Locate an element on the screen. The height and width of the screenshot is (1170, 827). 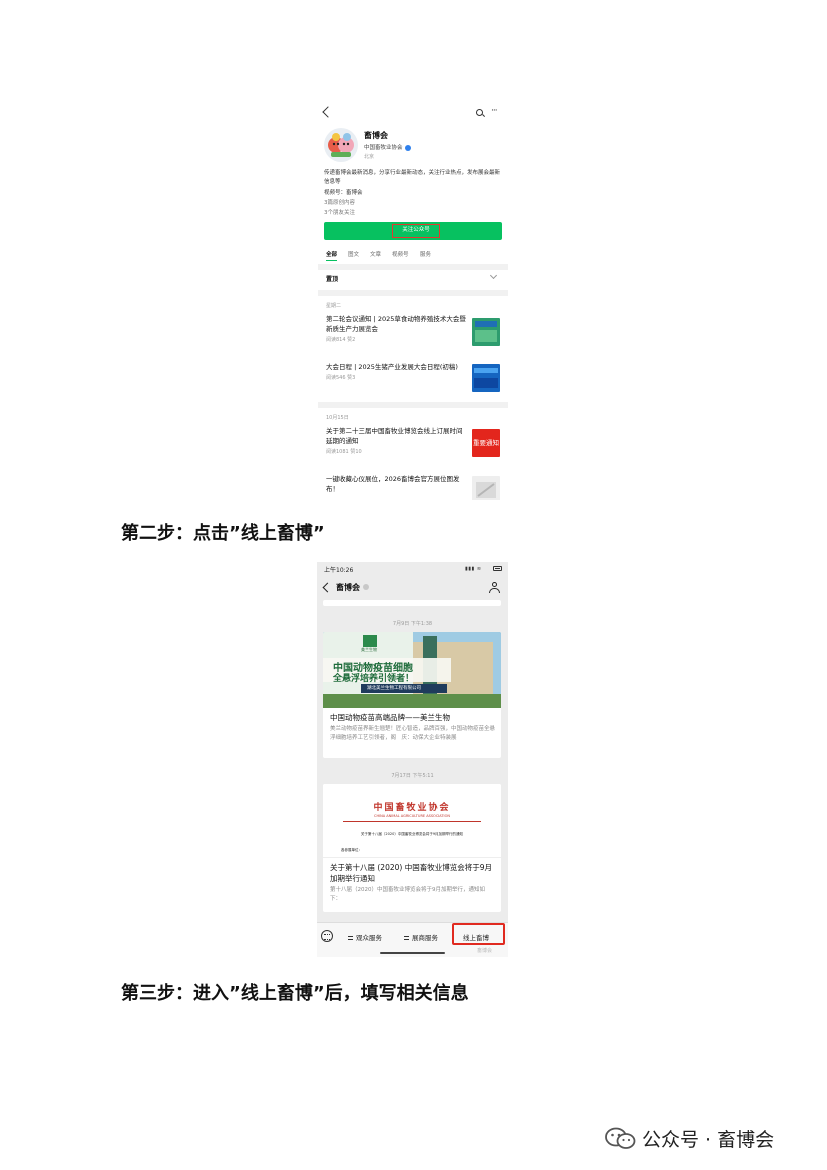
watermark-text: 畜博会 is located at coordinates (485, 951).